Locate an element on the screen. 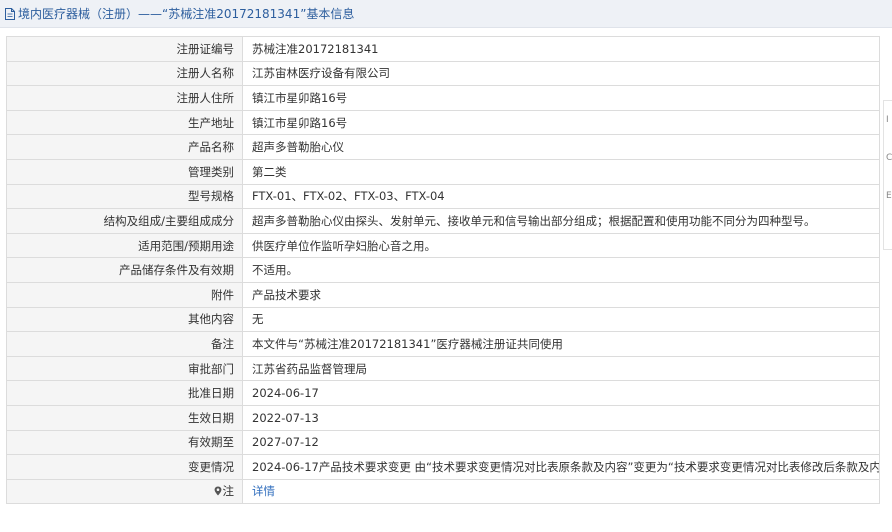 The width and height of the screenshot is (892, 532). row-label: 生产地址 is located at coordinates (124, 122).